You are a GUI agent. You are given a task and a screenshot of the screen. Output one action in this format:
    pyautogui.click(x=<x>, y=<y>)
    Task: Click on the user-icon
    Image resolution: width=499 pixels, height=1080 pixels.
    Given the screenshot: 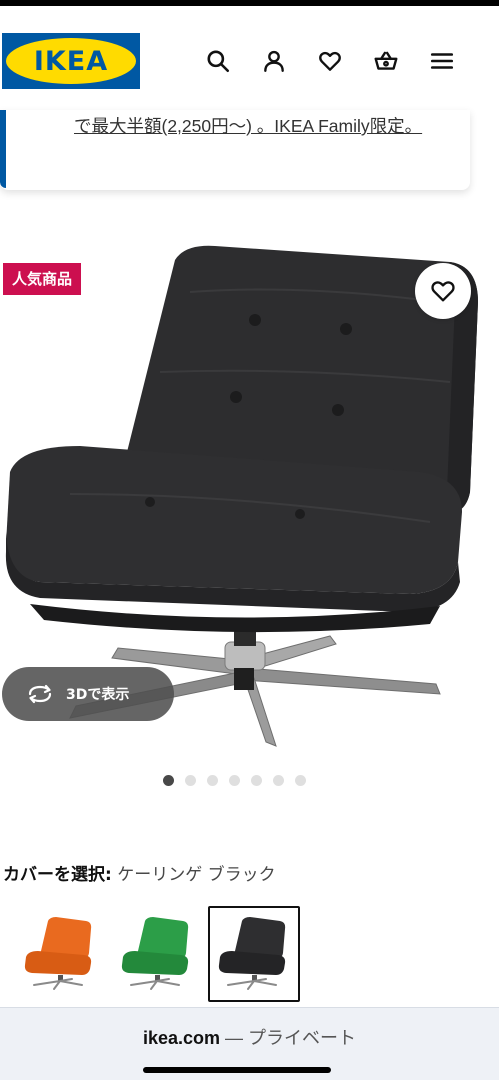 What is the action you would take?
    pyautogui.click(x=274, y=61)
    